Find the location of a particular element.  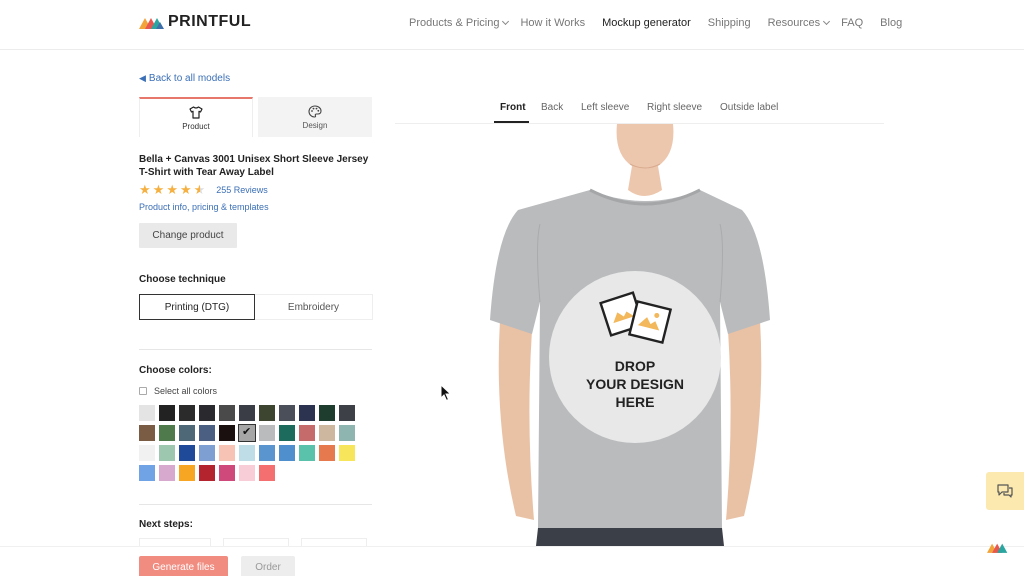

technique-printing-dtg: Printing (DTG) is located at coordinates (197, 307).